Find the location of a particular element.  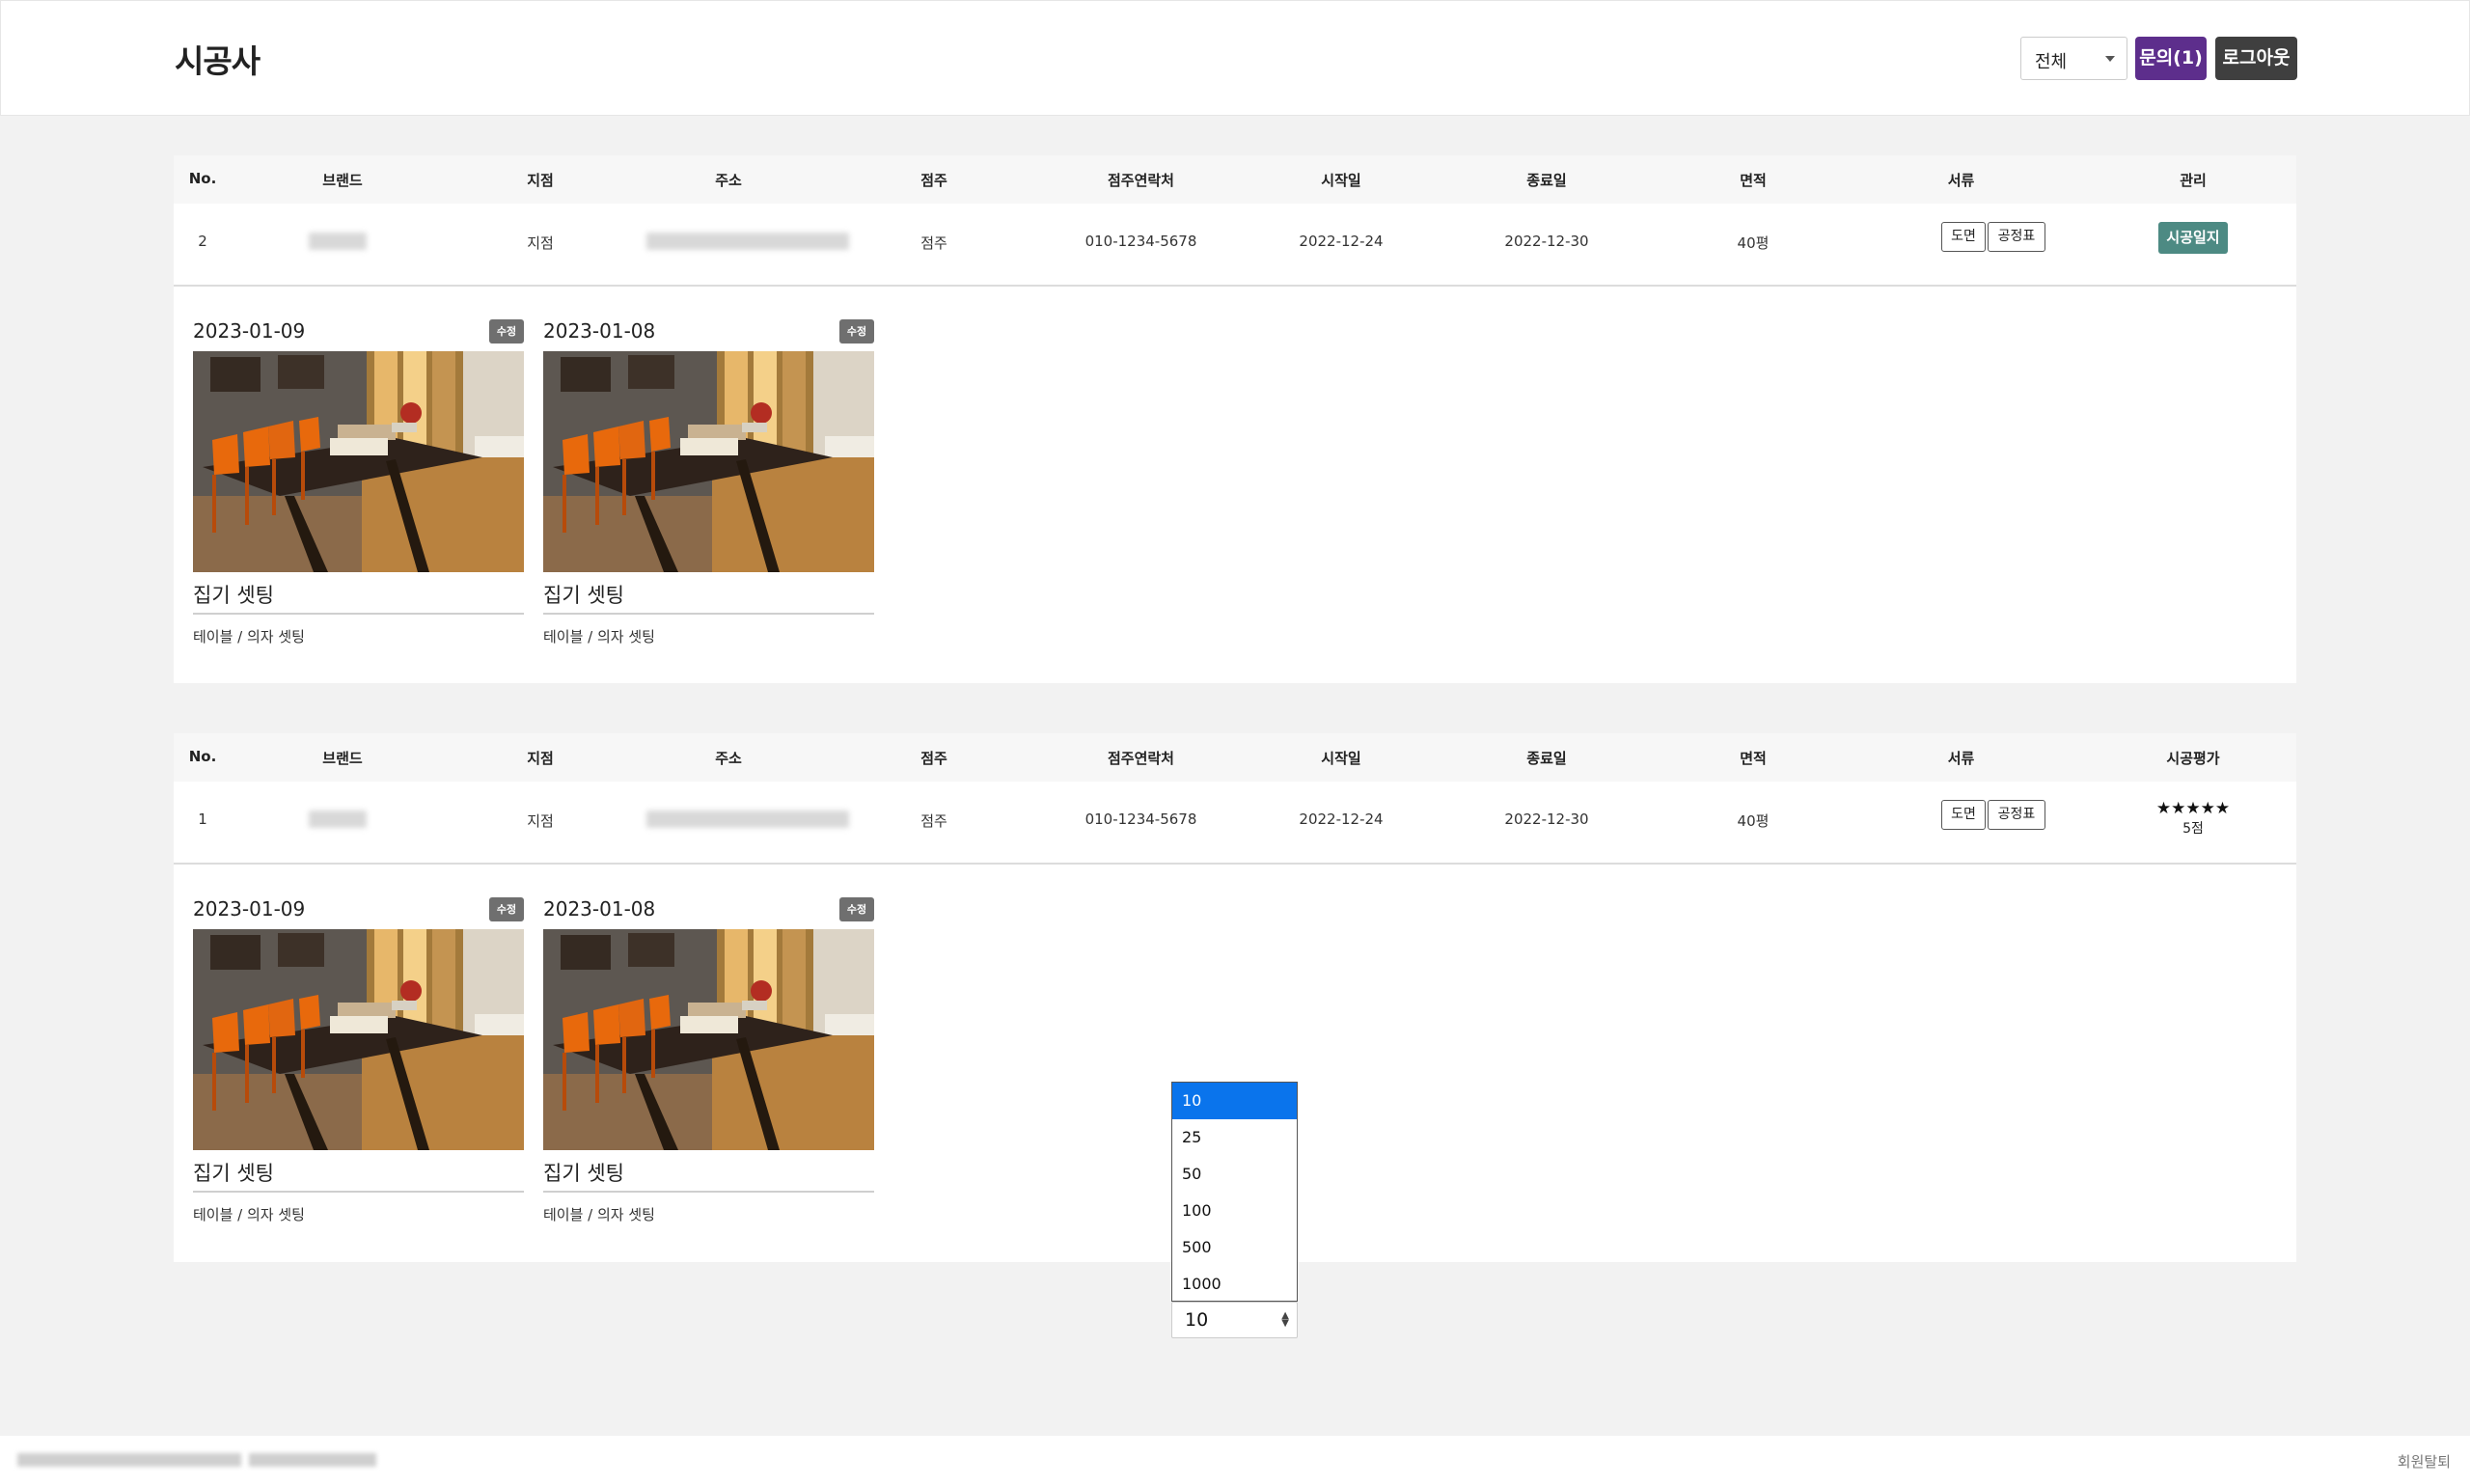

rating: ★★★★★ 5점 is located at coordinates (2193, 818).